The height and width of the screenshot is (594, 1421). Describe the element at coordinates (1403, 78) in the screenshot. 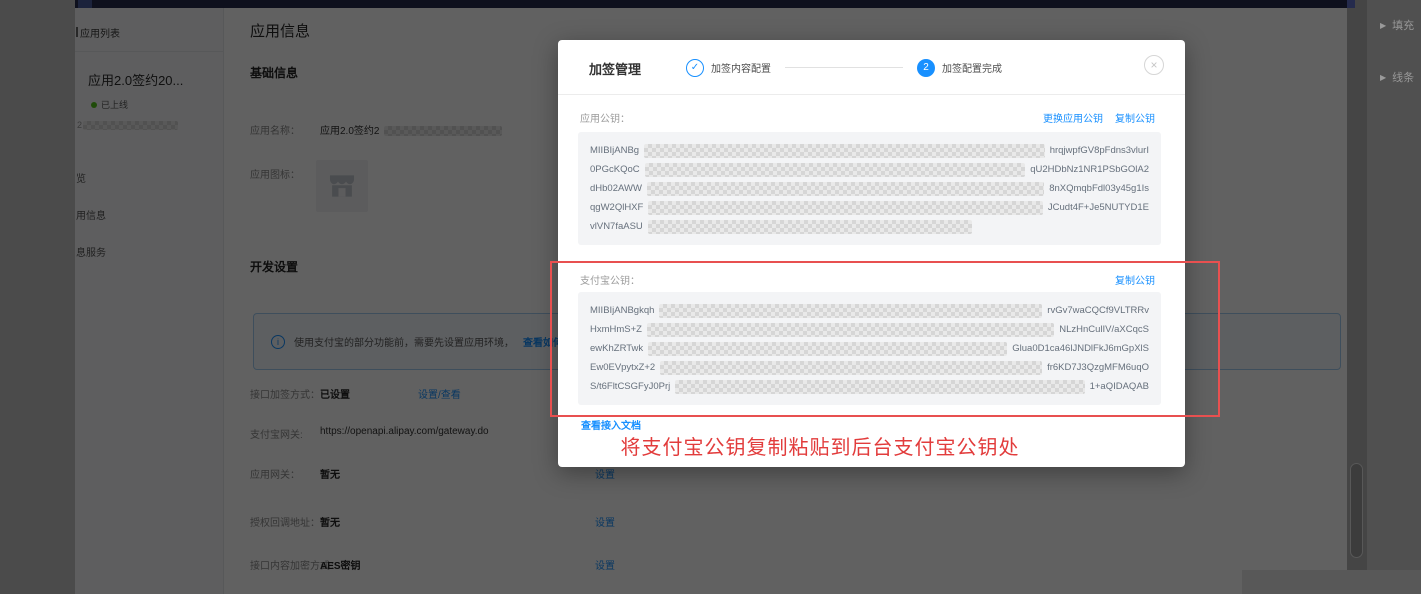

I see `panel-item-line-label: 线条` at that location.